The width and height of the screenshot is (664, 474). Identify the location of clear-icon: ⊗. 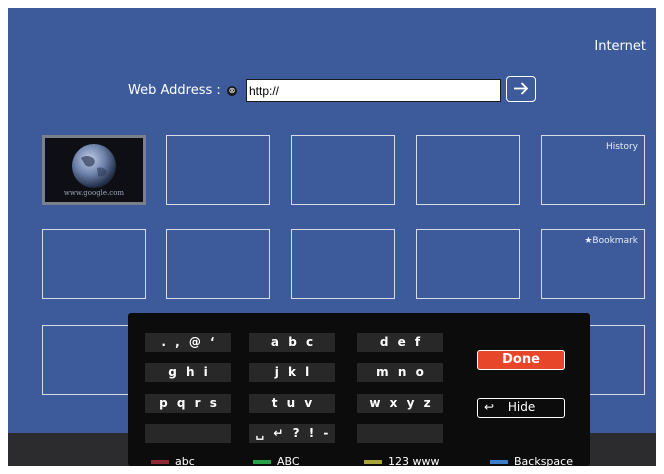
(232, 91).